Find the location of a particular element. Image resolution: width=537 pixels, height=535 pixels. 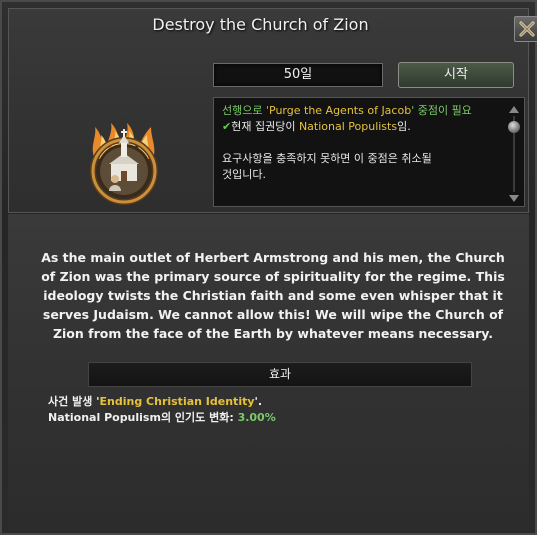

burning-church-emblem-icon is located at coordinates (124, 162).